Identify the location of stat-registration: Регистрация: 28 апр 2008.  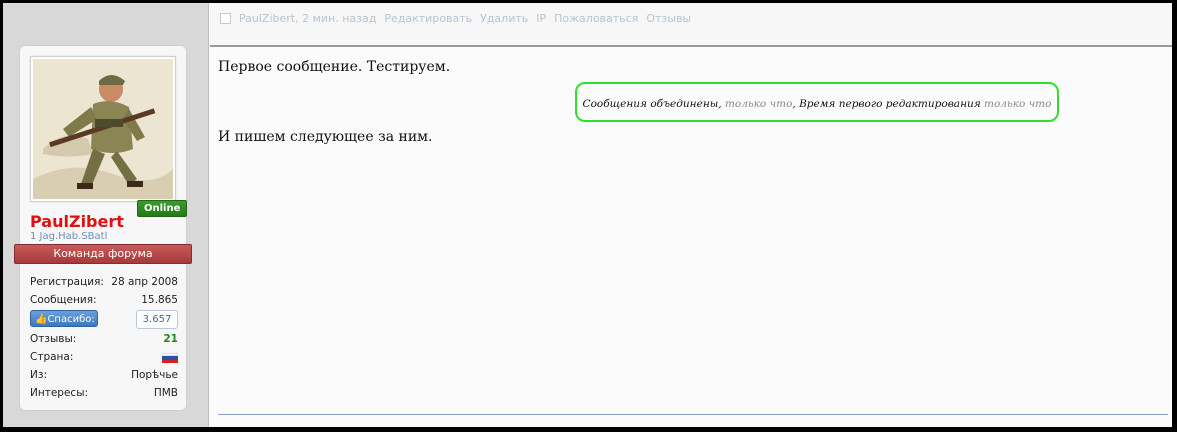
(104, 285).